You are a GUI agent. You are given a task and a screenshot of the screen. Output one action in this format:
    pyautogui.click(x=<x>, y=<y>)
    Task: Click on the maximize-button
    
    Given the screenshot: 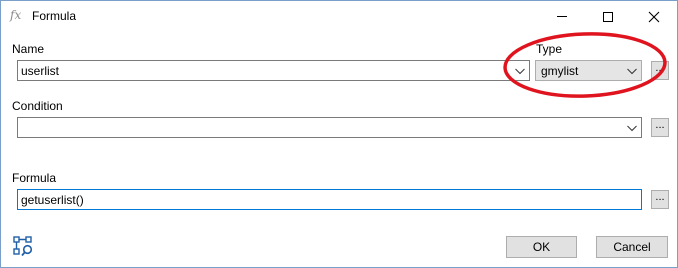 What is the action you would take?
    pyautogui.click(x=608, y=16)
    